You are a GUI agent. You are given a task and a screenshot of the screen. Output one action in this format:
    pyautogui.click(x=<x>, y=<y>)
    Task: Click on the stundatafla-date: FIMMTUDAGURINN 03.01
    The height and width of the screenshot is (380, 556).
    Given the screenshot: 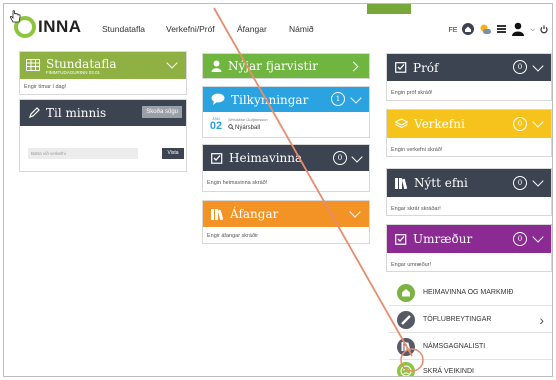 What is the action you would take?
    pyautogui.click(x=73, y=72)
    